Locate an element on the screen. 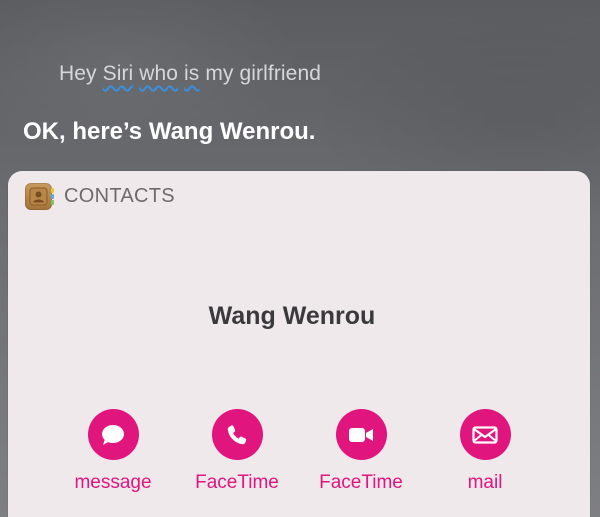 This screenshot has width=600, height=517. action-label: mail is located at coordinates (485, 482).